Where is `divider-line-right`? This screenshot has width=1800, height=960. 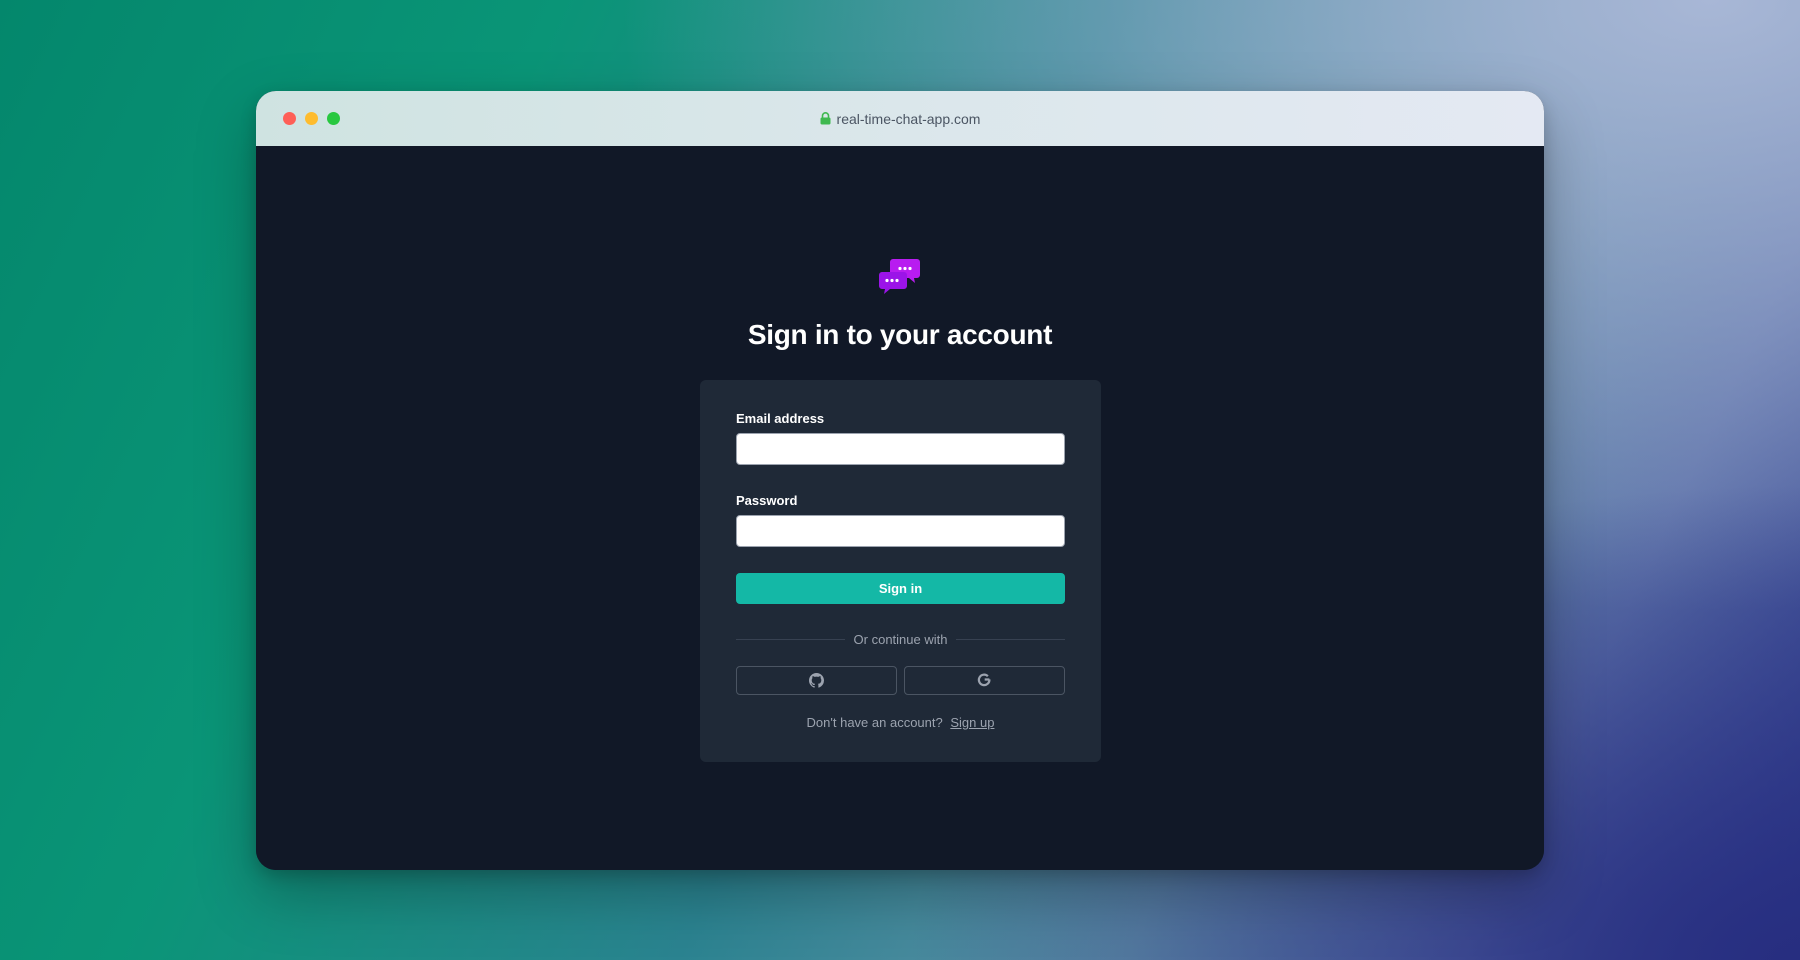 divider-line-right is located at coordinates (1010, 639).